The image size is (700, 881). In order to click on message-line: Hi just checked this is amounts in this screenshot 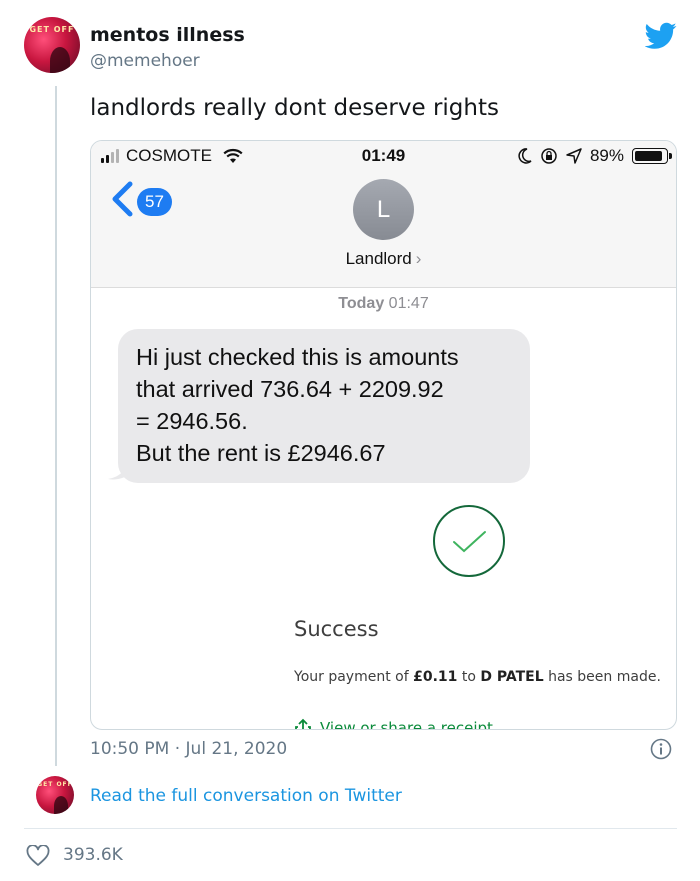, I will do `click(297, 357)`.